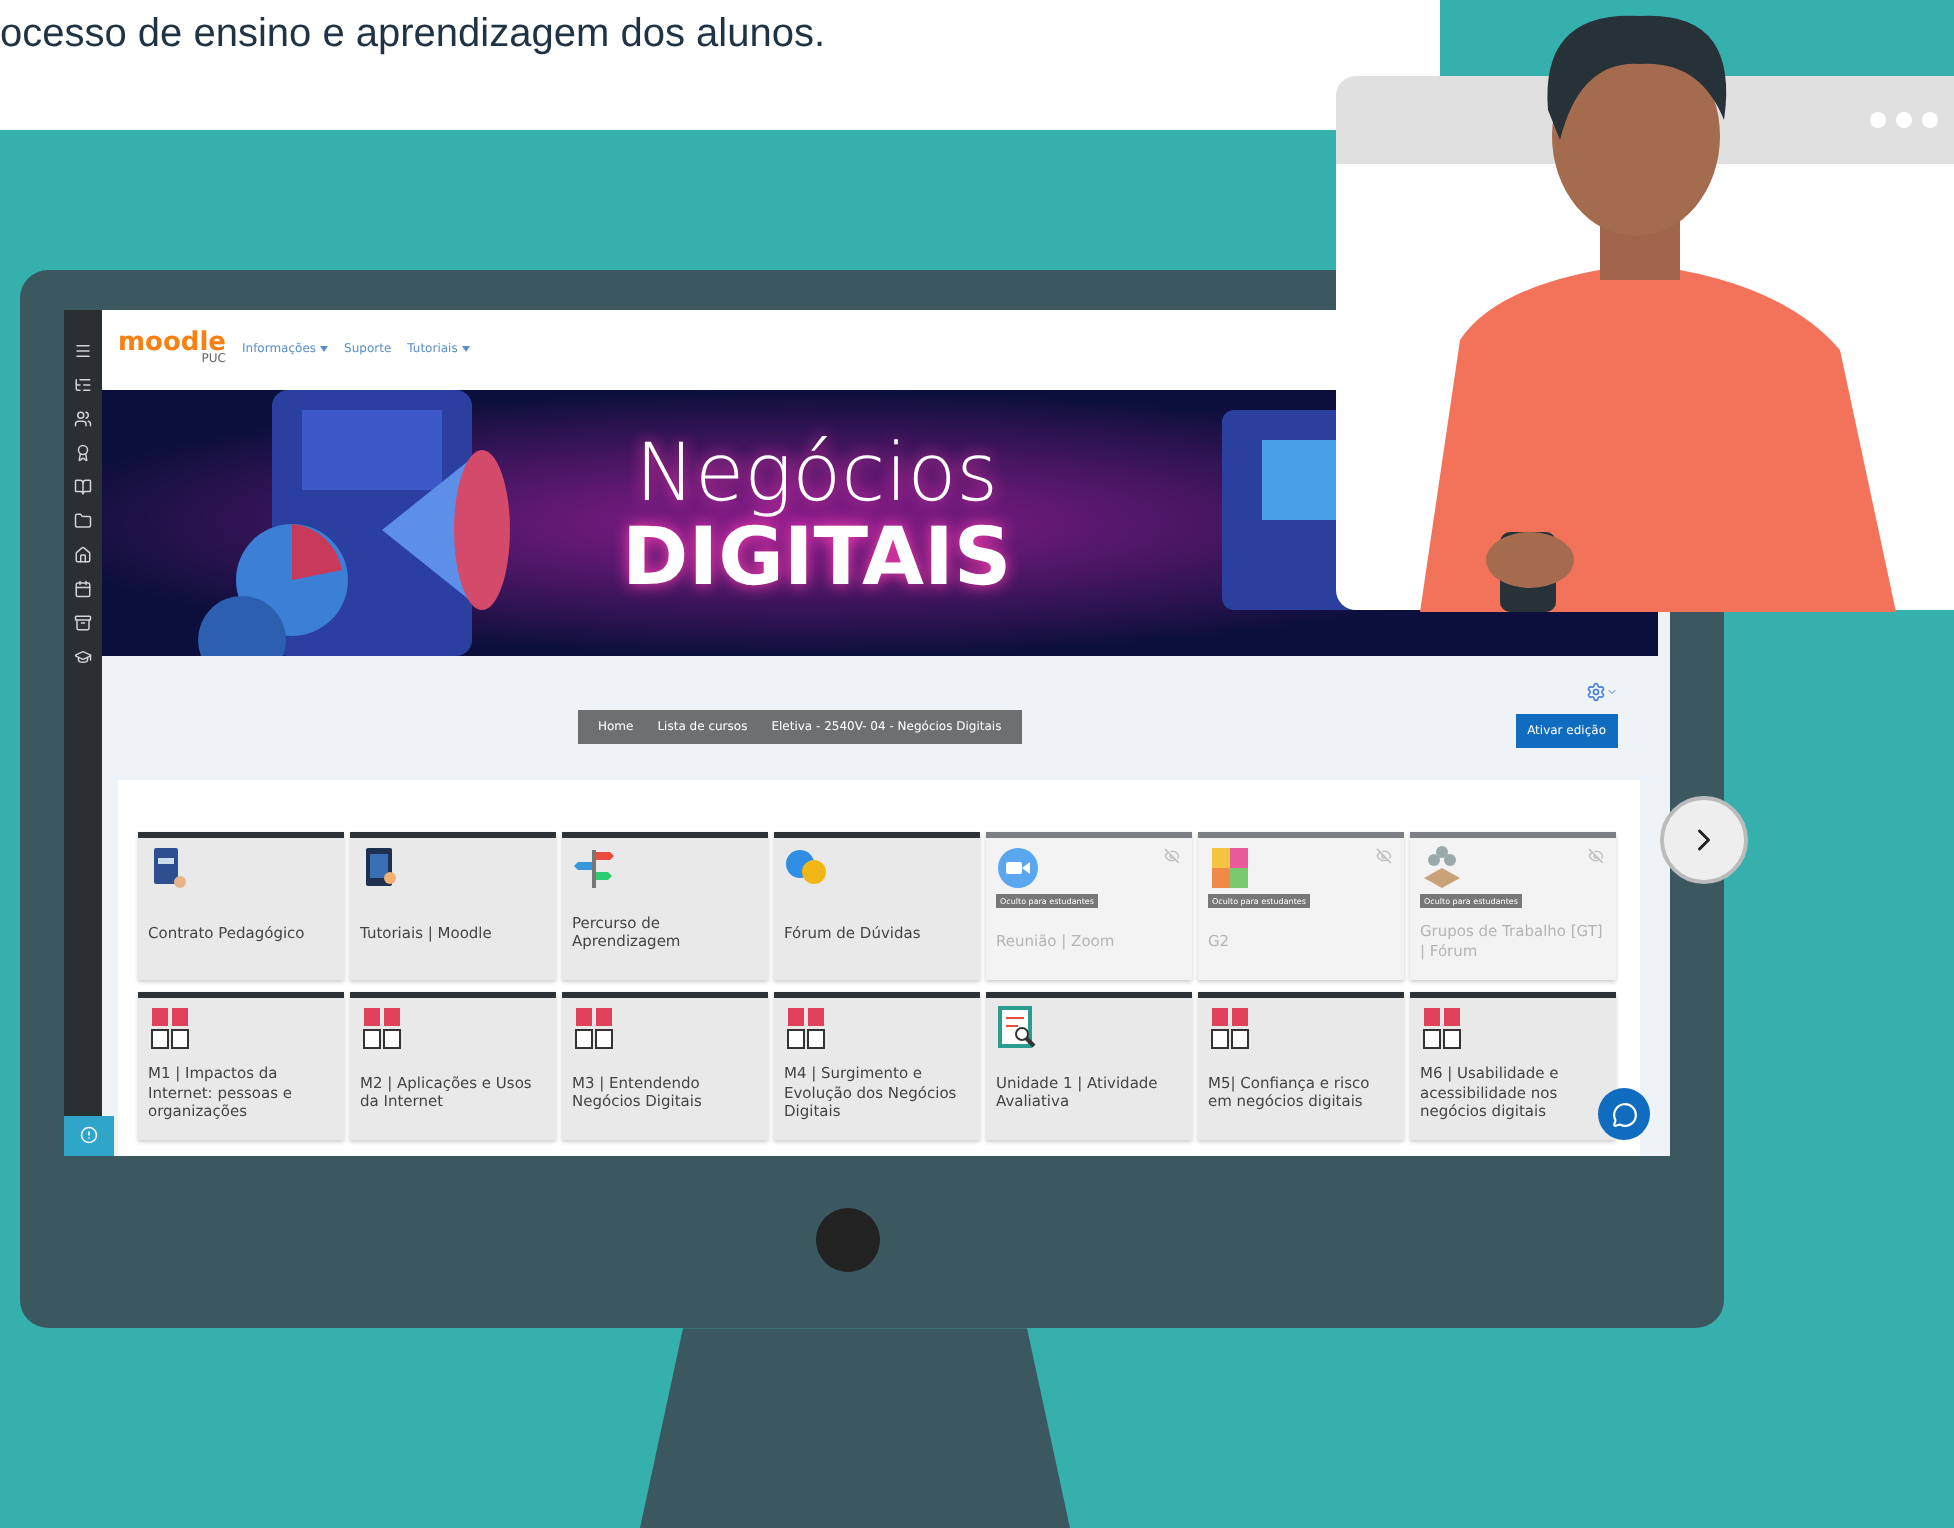 This screenshot has height=1528, width=1954. I want to click on settings-menu, so click(1602, 691).